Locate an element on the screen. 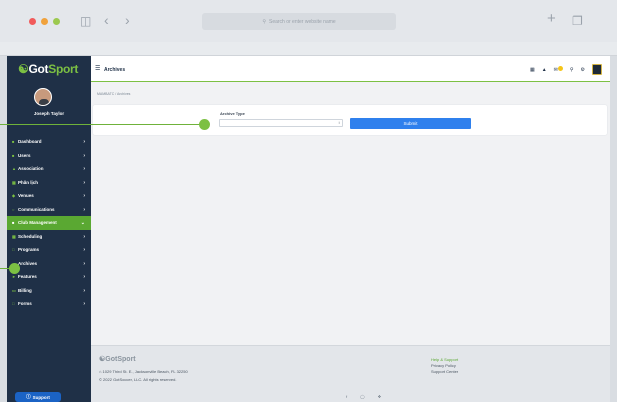  browser-toolbar: ◫ ‹ › ⚲ Search or enter website name + ❐ is located at coordinates (308, 21).